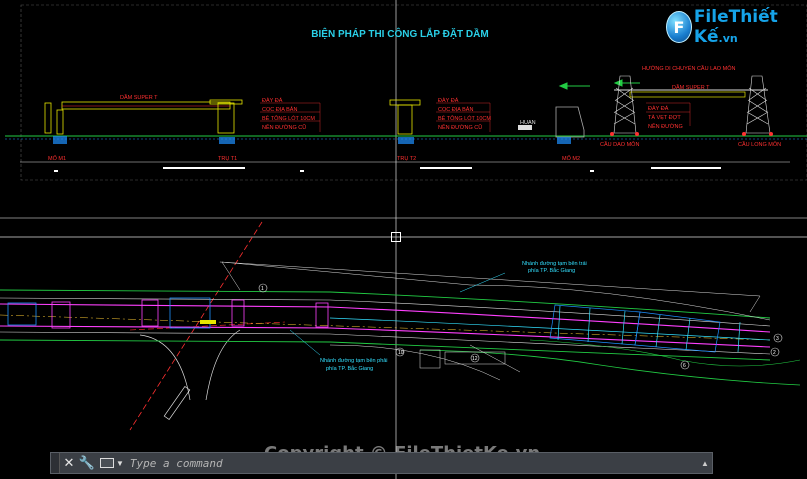  Describe the element at coordinates (759, 144) in the screenshot. I see `label-cau-long-mon: CẦU LONG MÔN` at that location.